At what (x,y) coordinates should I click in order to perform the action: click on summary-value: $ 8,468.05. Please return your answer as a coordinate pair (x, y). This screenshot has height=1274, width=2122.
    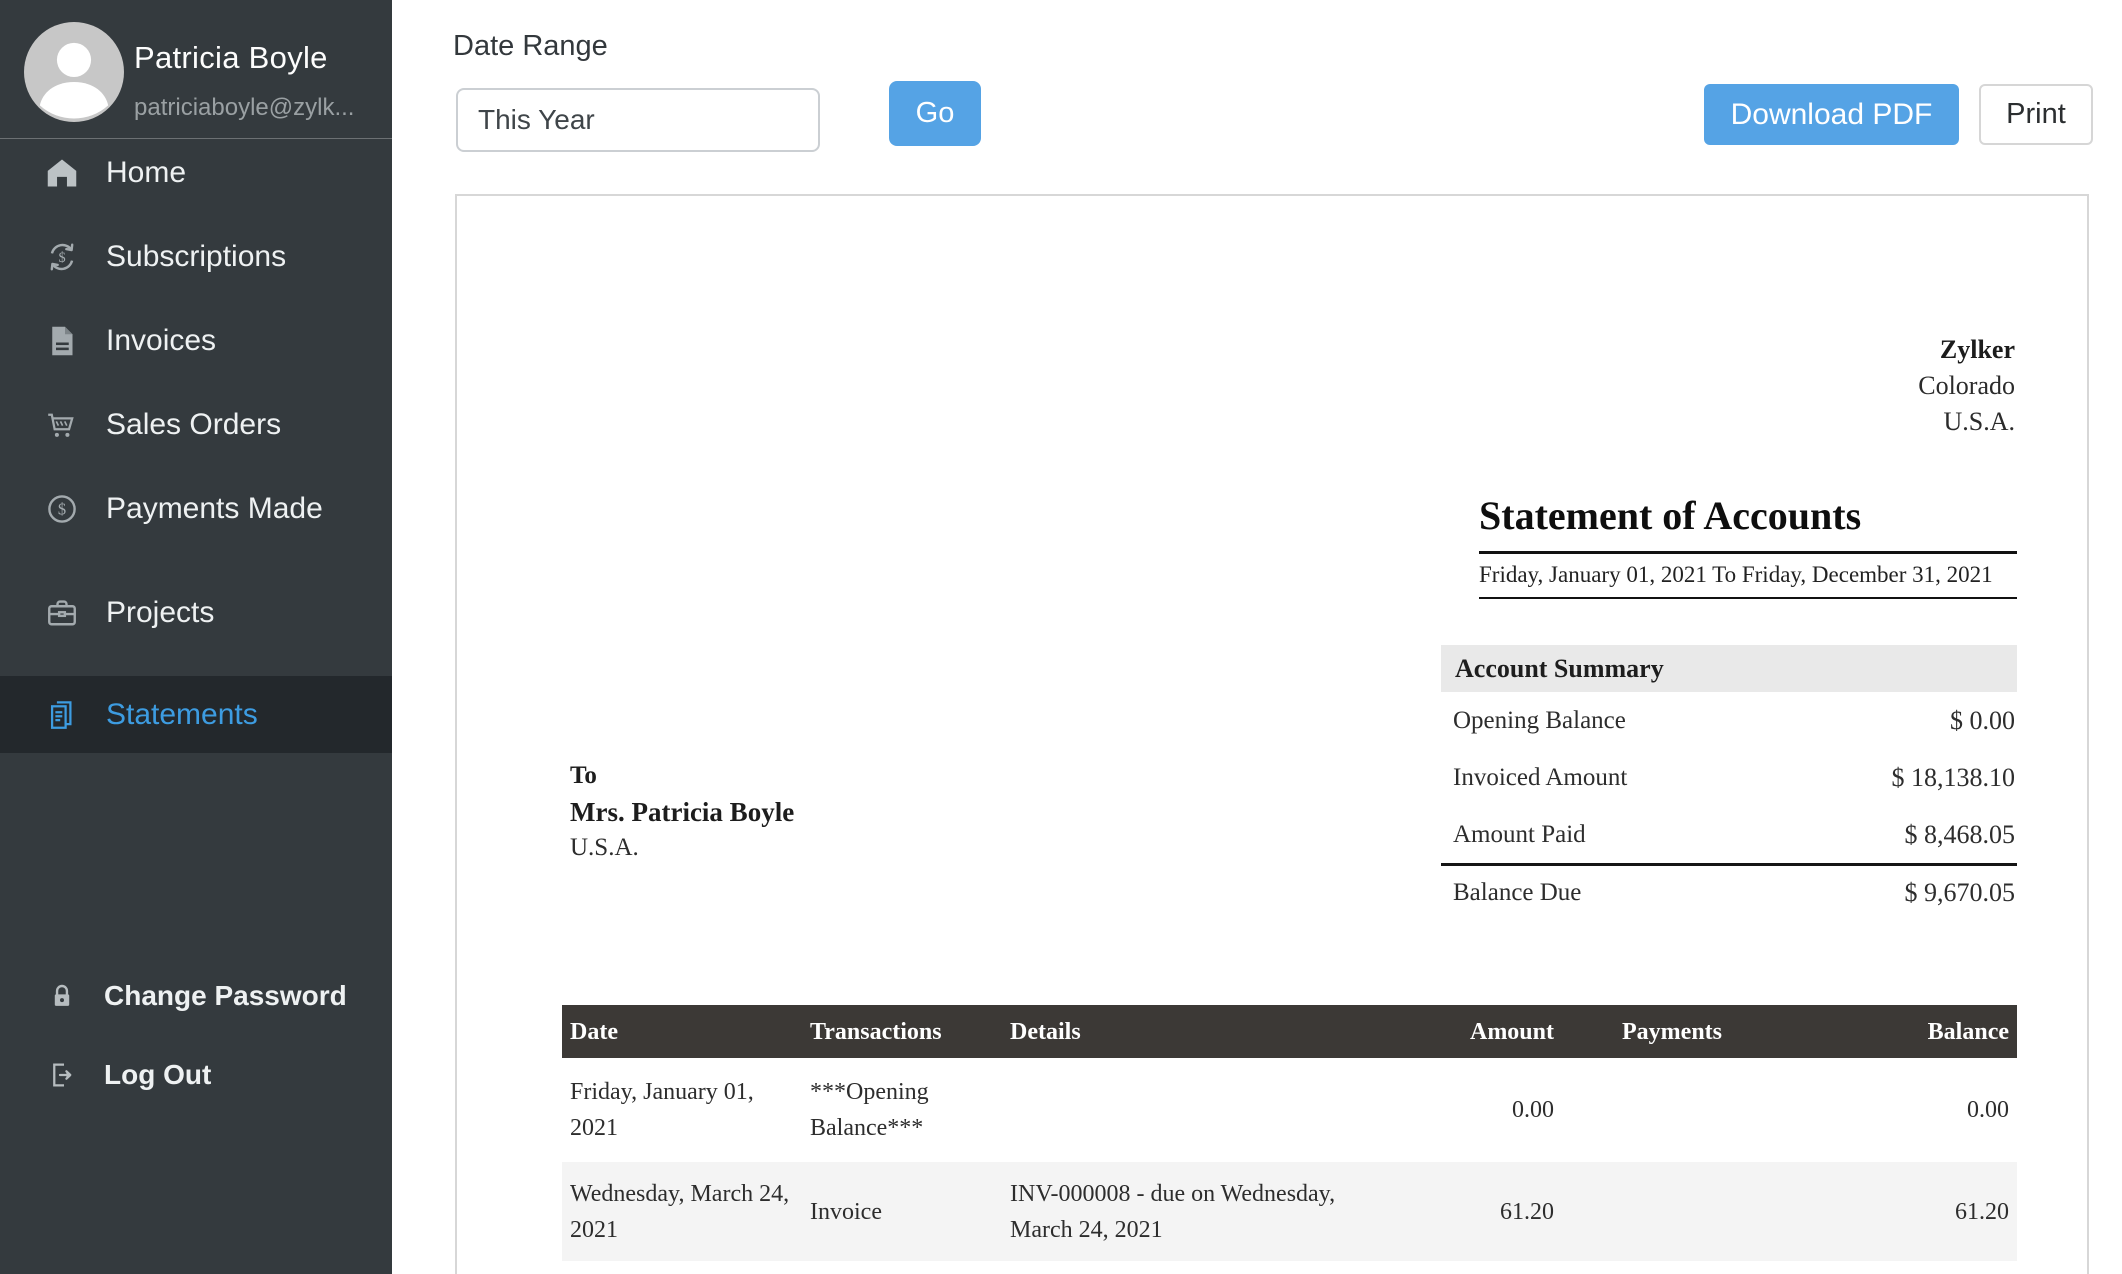
    Looking at the image, I should click on (1960, 834).